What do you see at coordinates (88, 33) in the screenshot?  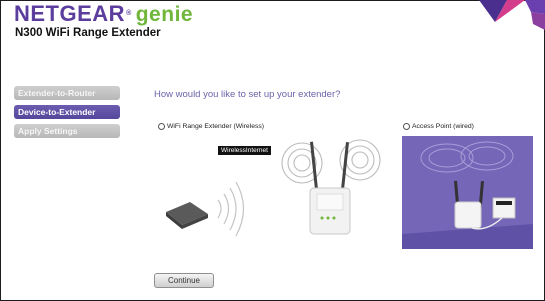 I see `product-title: N300 WiFi Range Extender` at bounding box center [88, 33].